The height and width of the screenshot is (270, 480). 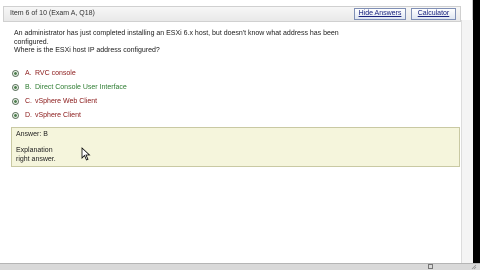 I want to click on hide-answers-button: Hide Answers, so click(x=380, y=14).